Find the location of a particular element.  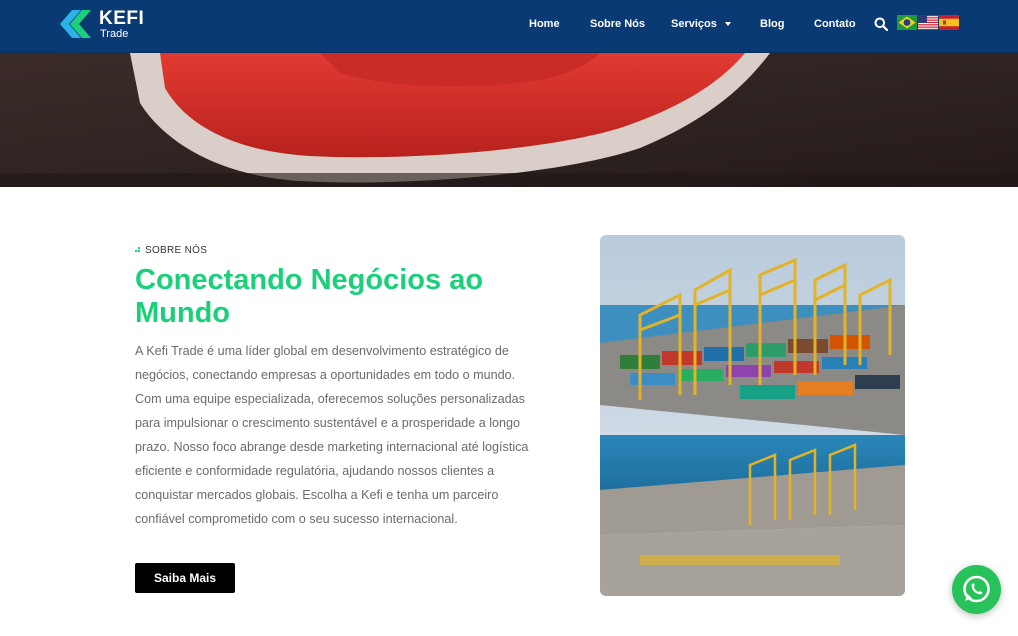

nav-servicos: Serviços is located at coordinates (701, 24).